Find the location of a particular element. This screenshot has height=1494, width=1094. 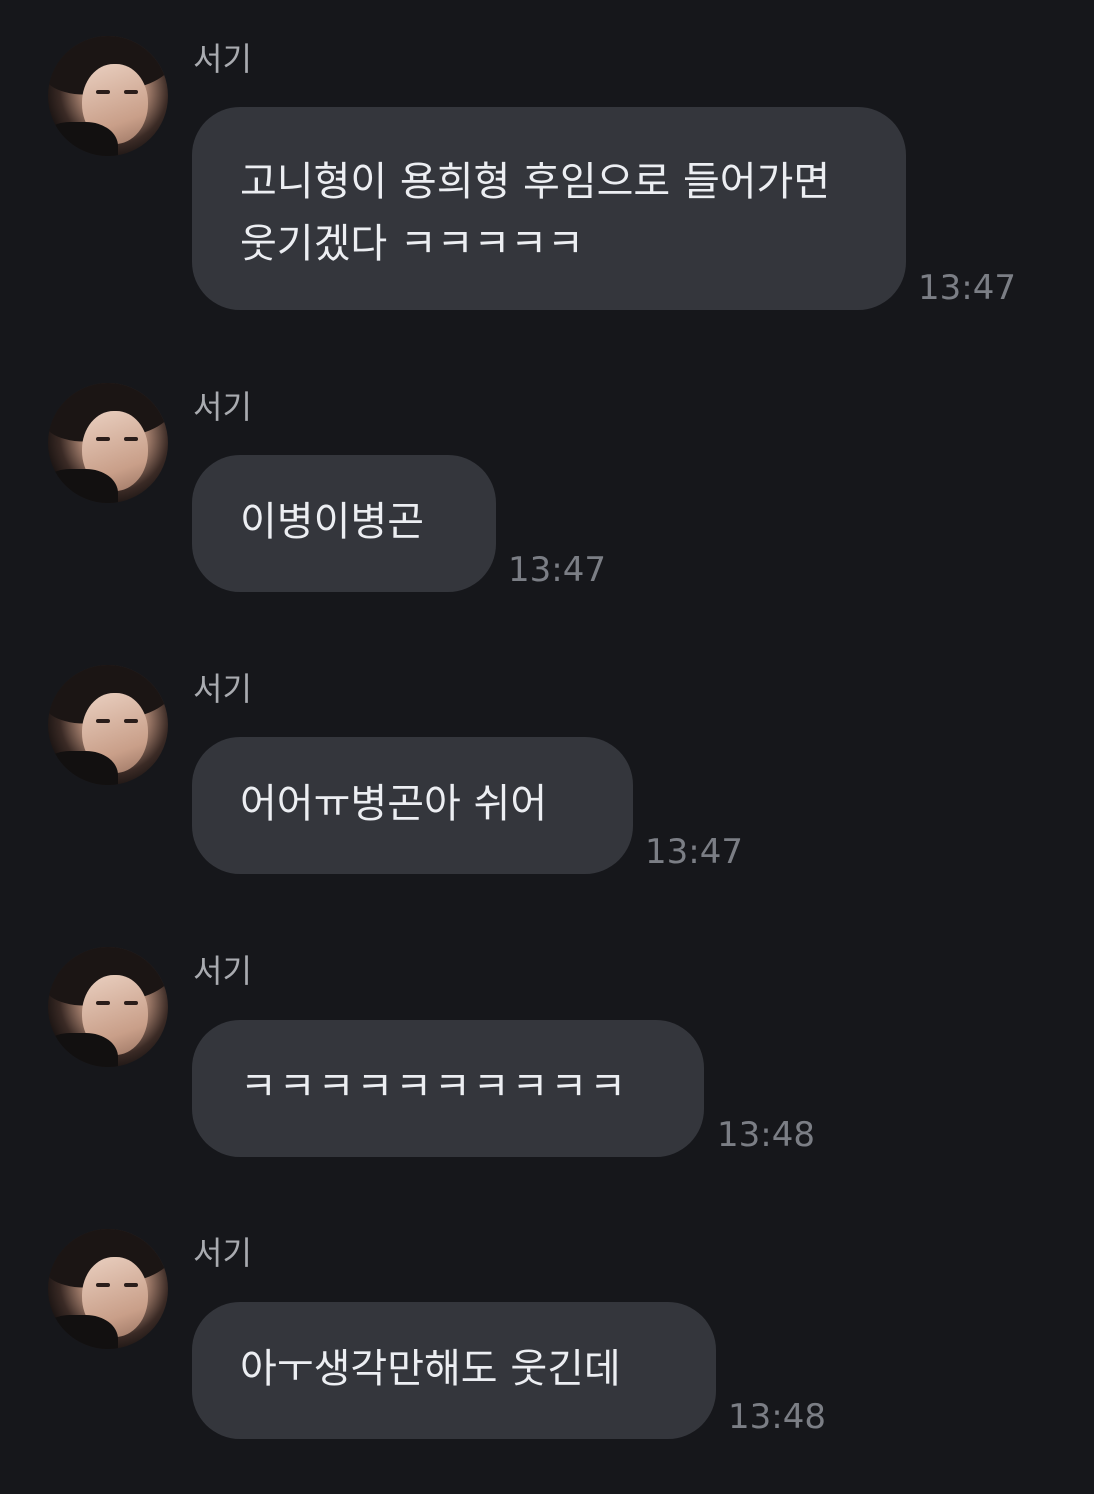

message-bubble: 고니형이 용희형 후임으로 들어가면 웃기겠다 ㅋㅋㅋㅋㅋ is located at coordinates (549, 208).